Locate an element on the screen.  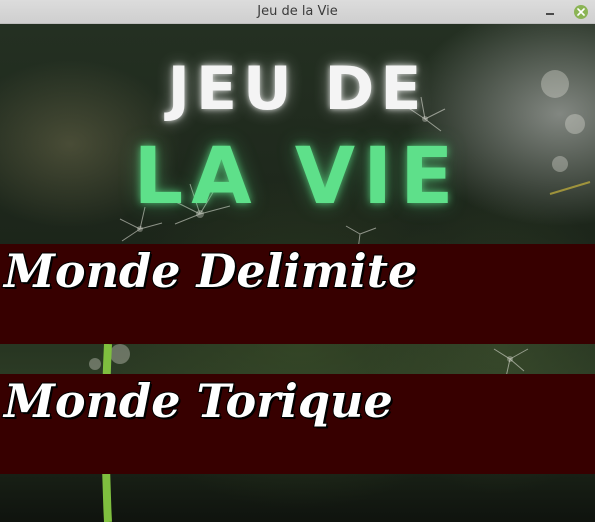
toric-world-label: Monde Torique is located at coordinates (198, 401).